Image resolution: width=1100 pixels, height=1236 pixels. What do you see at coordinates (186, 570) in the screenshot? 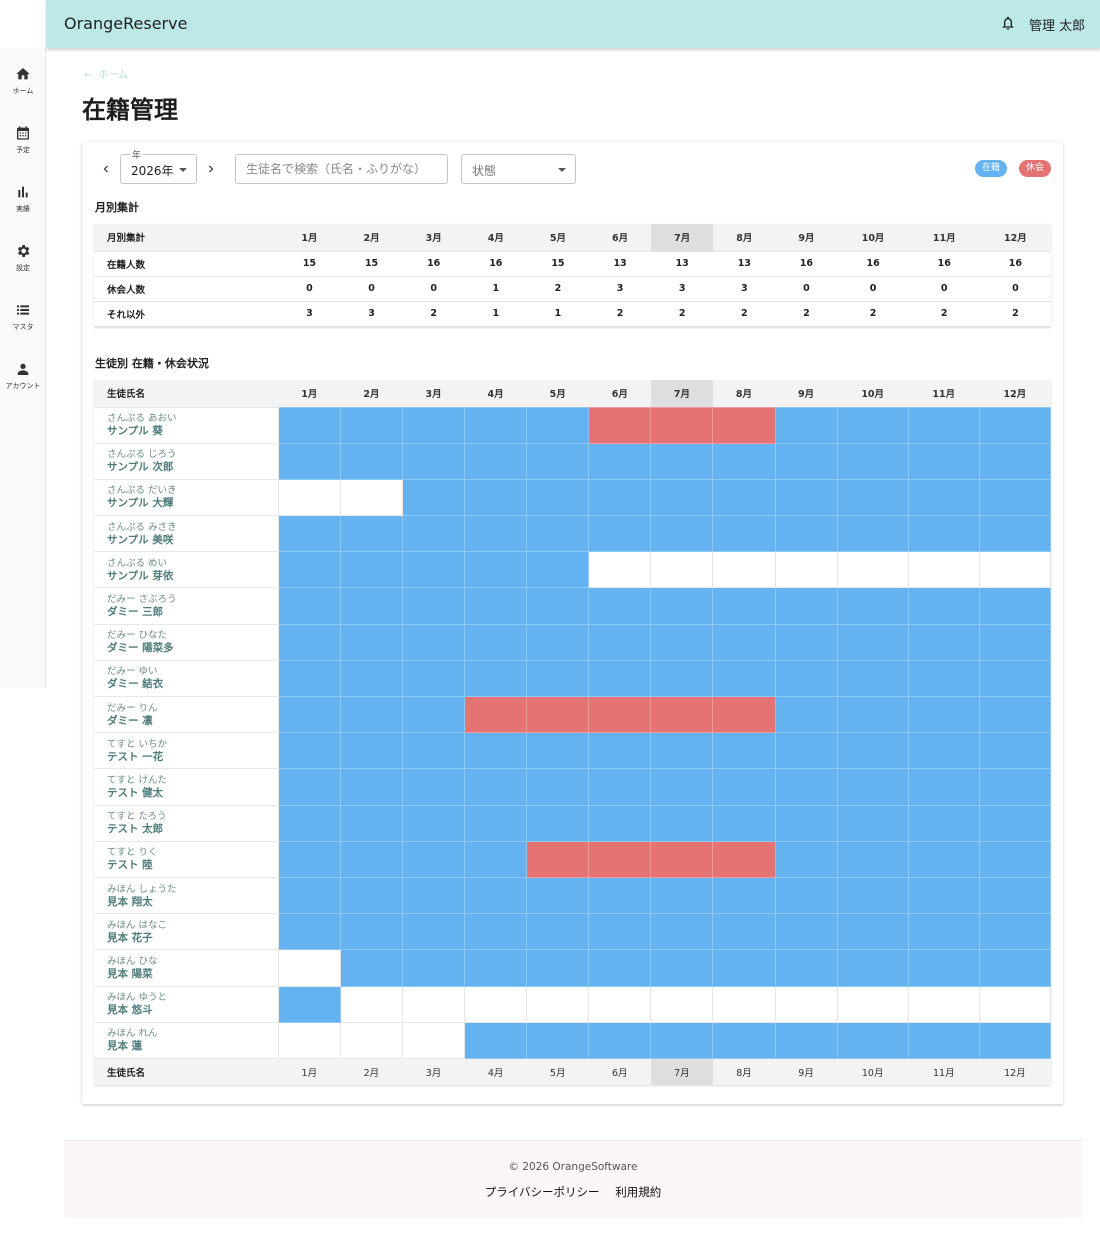
I see `student-name-cell: さんぷる めい サンプル 芽依` at bounding box center [186, 570].